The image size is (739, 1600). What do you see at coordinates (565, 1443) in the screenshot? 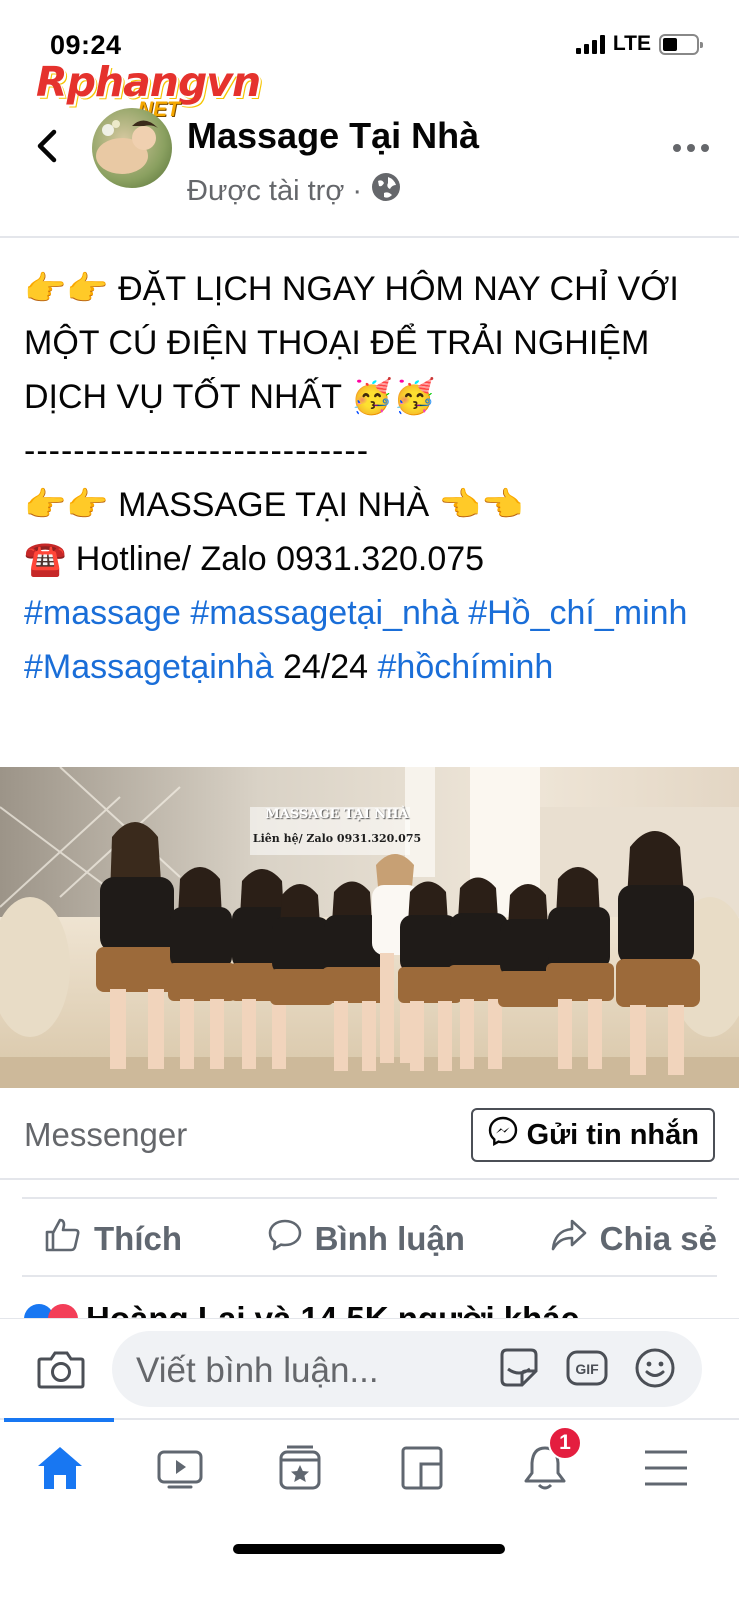
I see `notification-badge: 1` at bounding box center [565, 1443].